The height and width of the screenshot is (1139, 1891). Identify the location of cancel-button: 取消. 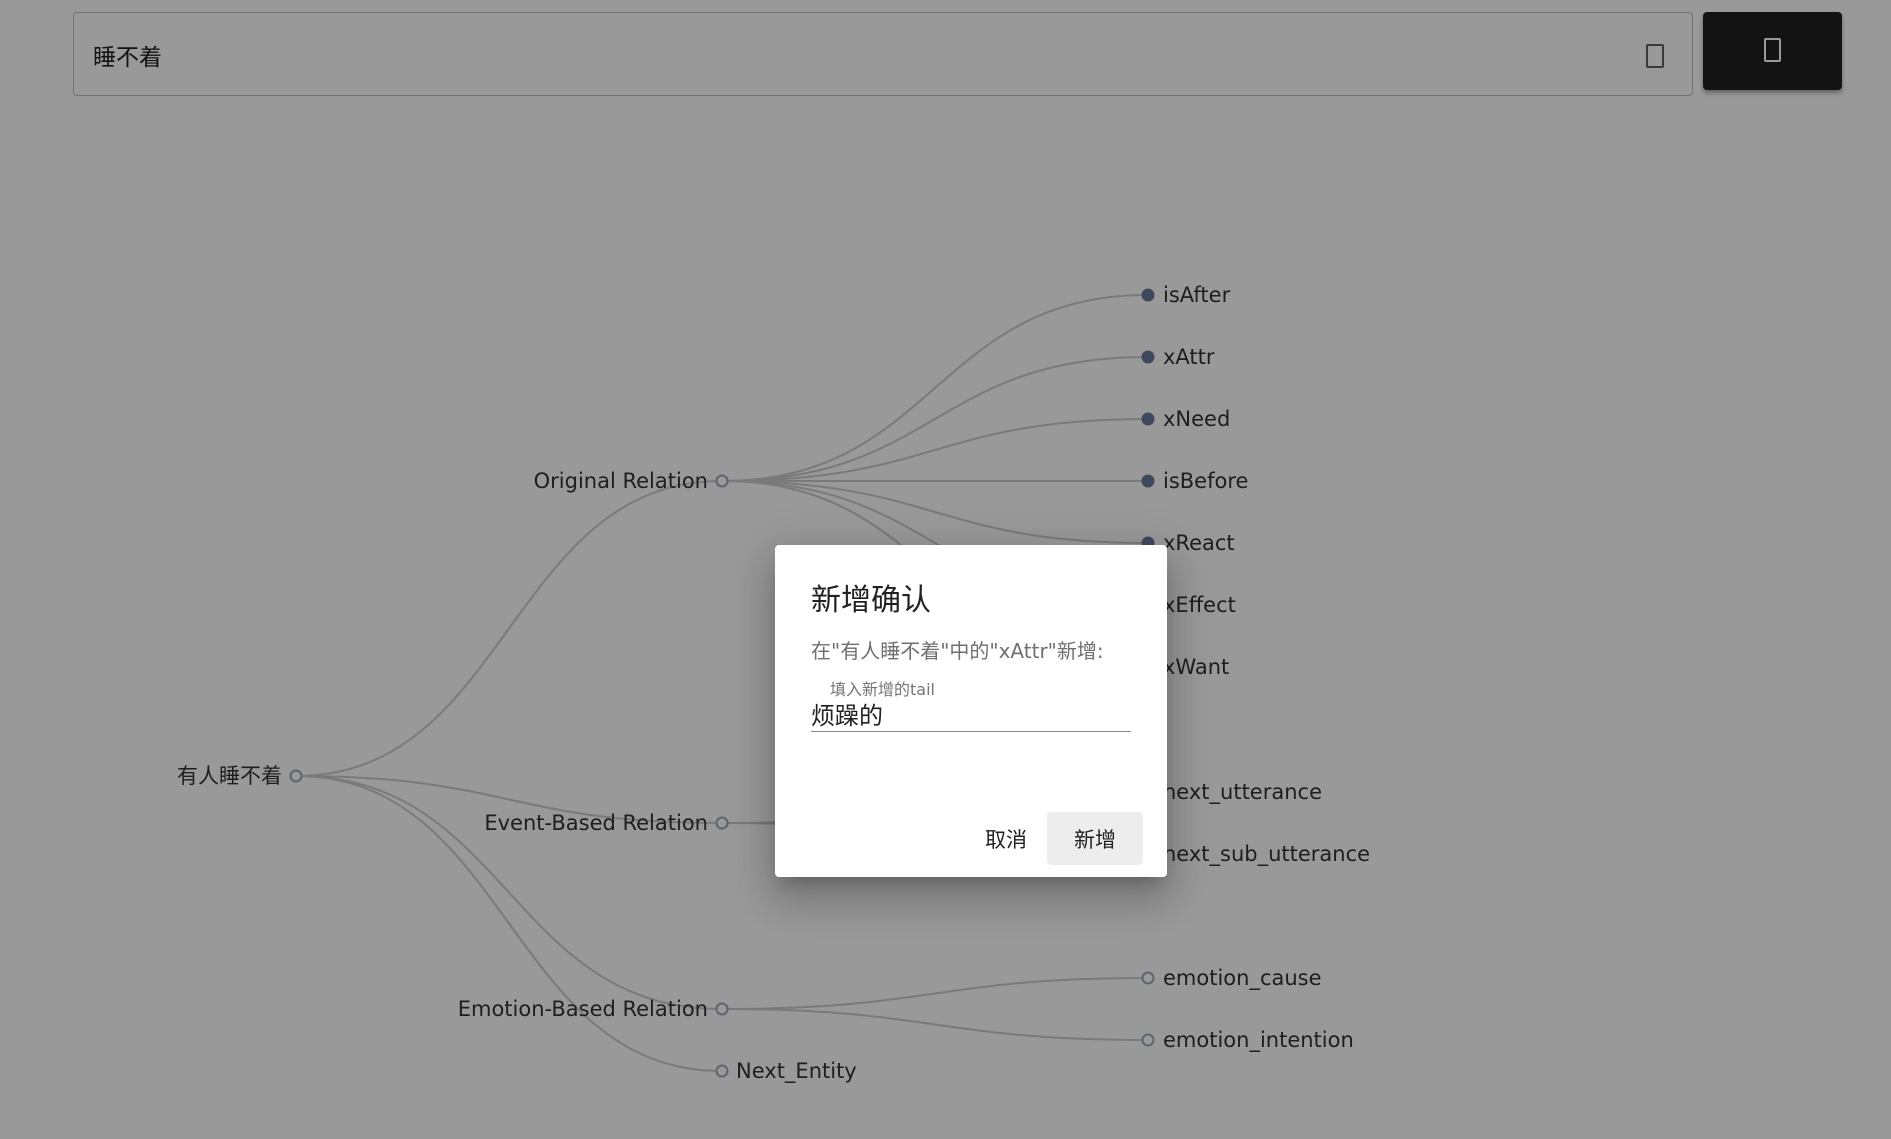
(1006, 838).